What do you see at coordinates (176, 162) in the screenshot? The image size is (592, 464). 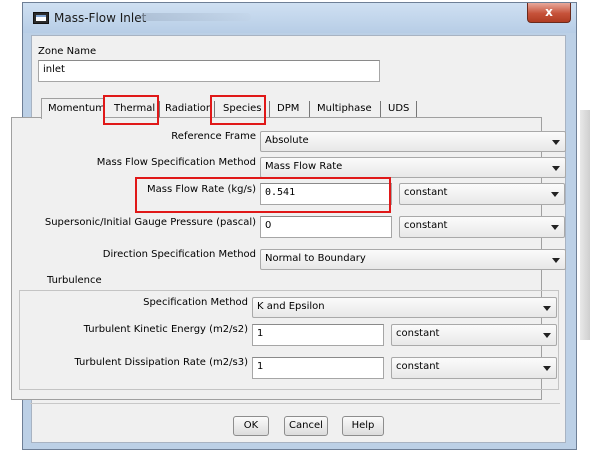 I see `mass-flow-method-label: Mass Flow Specification Method` at bounding box center [176, 162].